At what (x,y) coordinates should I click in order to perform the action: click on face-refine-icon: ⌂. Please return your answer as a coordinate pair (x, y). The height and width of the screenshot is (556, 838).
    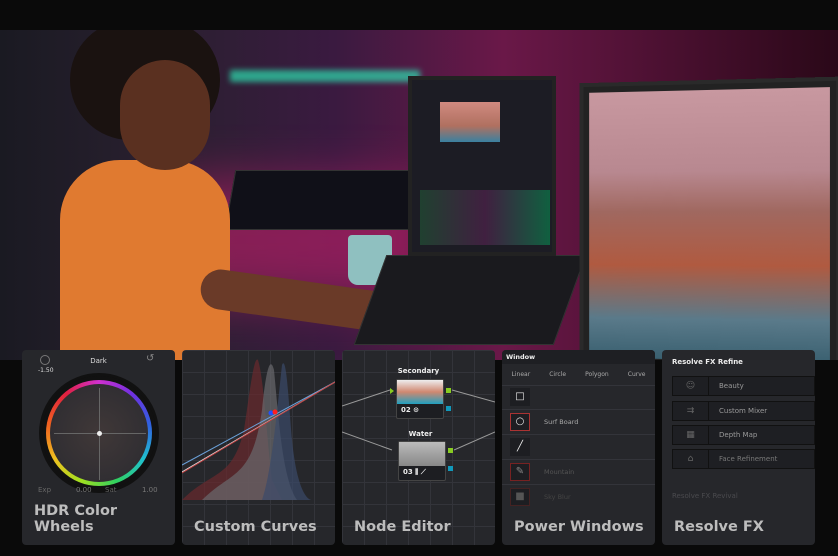
    Looking at the image, I should click on (691, 459).